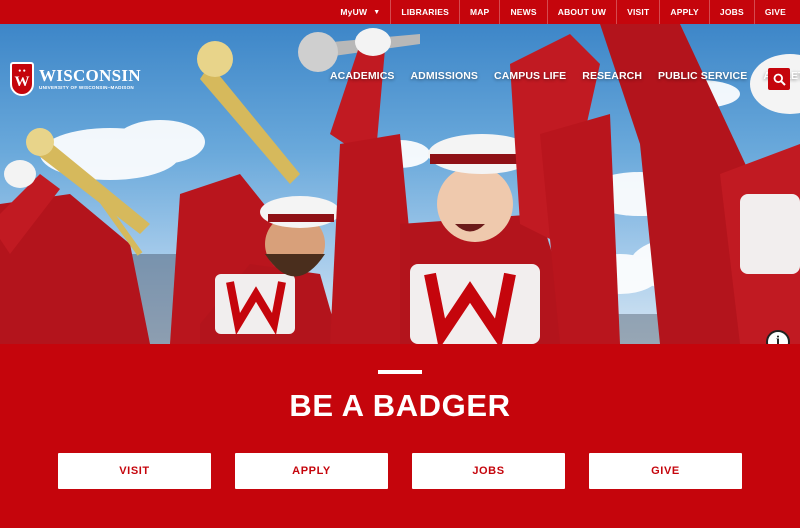 Image resolution: width=800 pixels, height=528 pixels. What do you see at coordinates (479, 12) in the screenshot?
I see `utility-link-map: MAP` at bounding box center [479, 12].